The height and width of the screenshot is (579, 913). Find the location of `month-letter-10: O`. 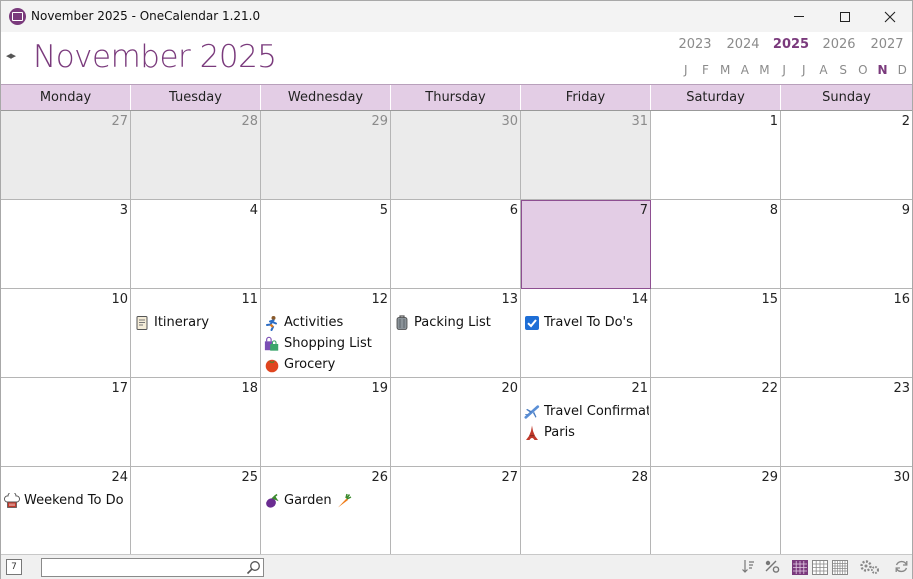

month-letter-10: O is located at coordinates (863, 70).